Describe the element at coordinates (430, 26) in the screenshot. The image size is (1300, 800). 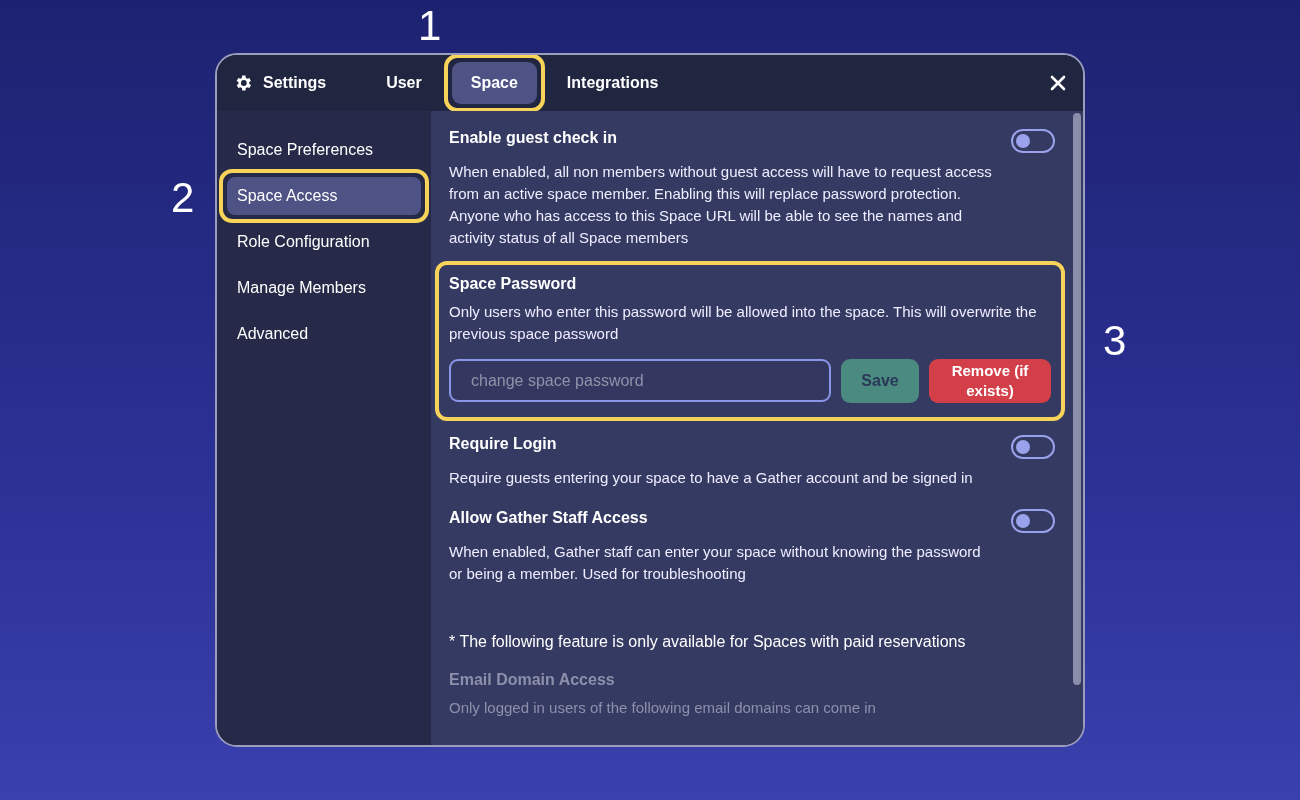
I see `callout-number: 1` at that location.